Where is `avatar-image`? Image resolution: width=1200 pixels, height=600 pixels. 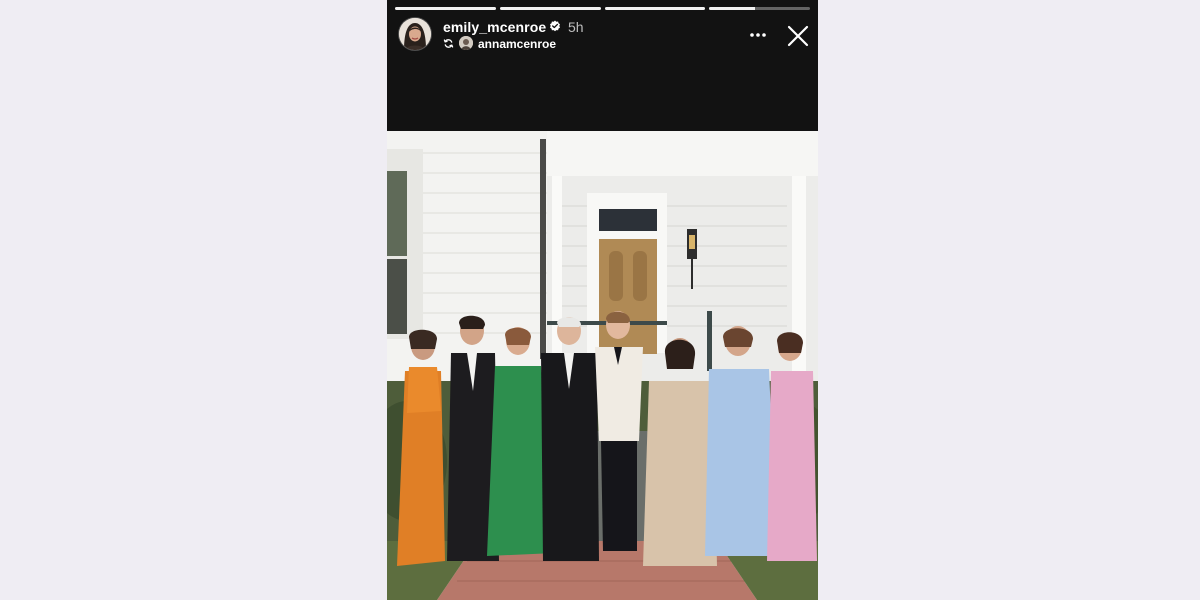
avatar-image is located at coordinates (415, 34).